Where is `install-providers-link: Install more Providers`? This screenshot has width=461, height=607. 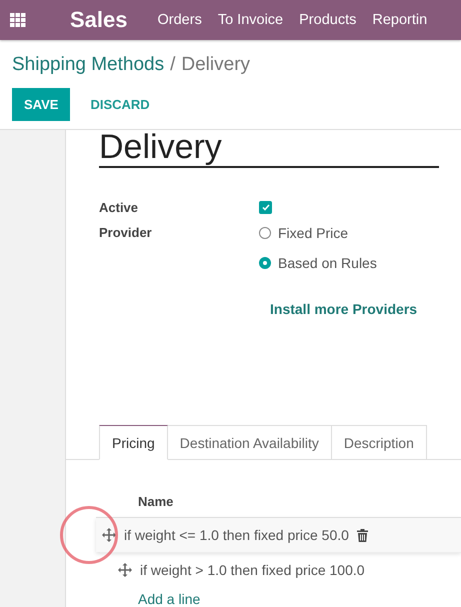
install-providers-link: Install more Providers is located at coordinates (365, 309).